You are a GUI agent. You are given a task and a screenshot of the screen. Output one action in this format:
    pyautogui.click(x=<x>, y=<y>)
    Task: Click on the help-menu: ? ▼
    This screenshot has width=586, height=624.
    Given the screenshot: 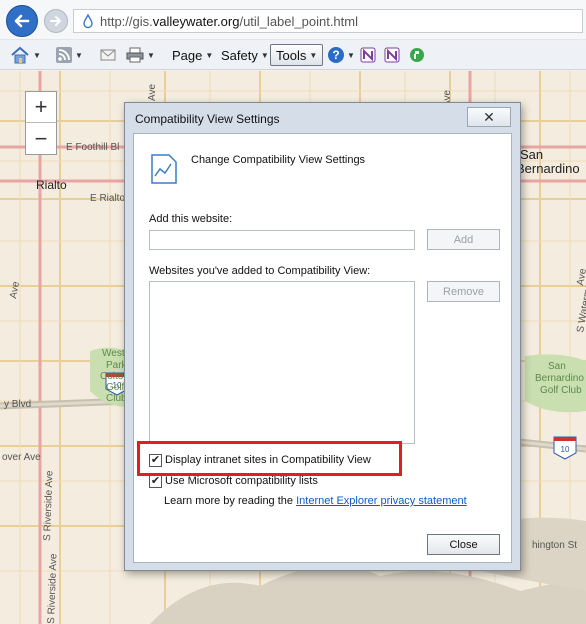 What is the action you would take?
    pyautogui.click(x=341, y=55)
    